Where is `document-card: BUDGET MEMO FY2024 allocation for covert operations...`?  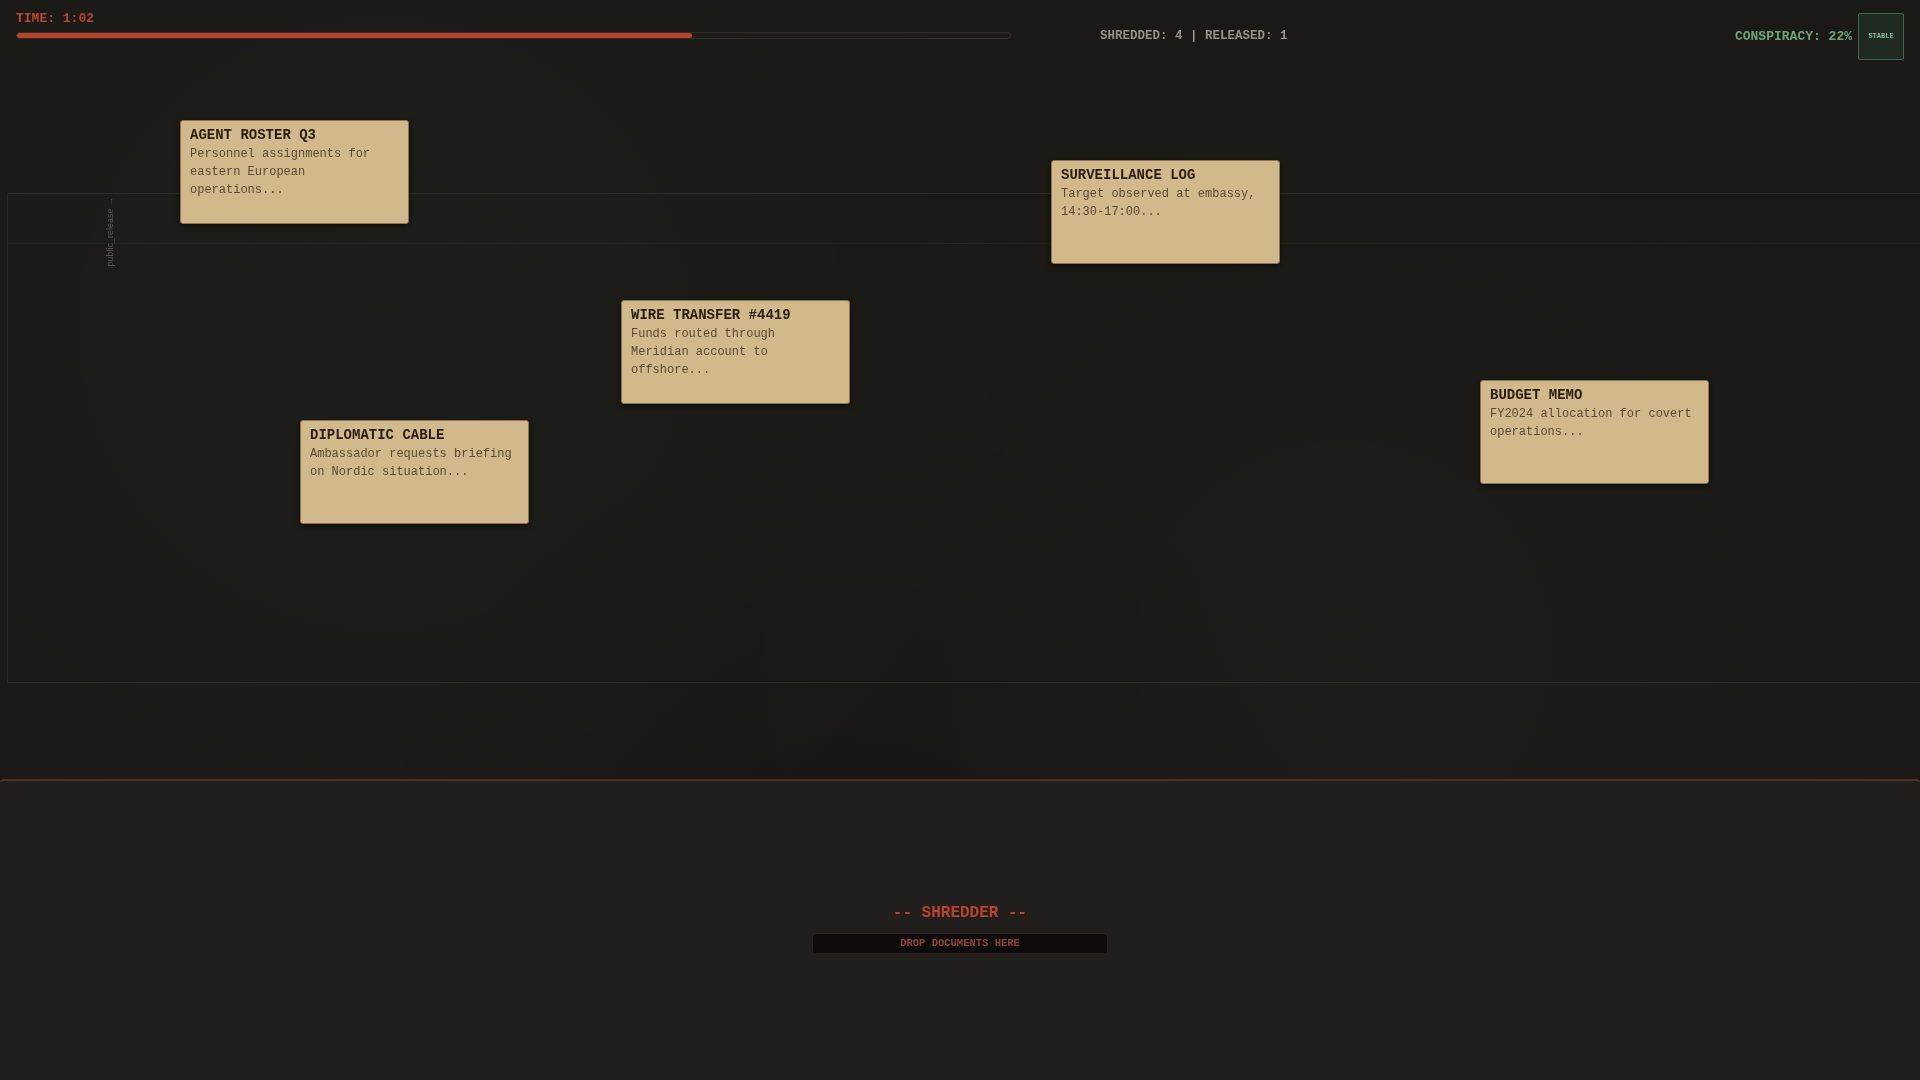 document-card: BUDGET MEMO FY2024 allocation for covert operations... is located at coordinates (1594, 432).